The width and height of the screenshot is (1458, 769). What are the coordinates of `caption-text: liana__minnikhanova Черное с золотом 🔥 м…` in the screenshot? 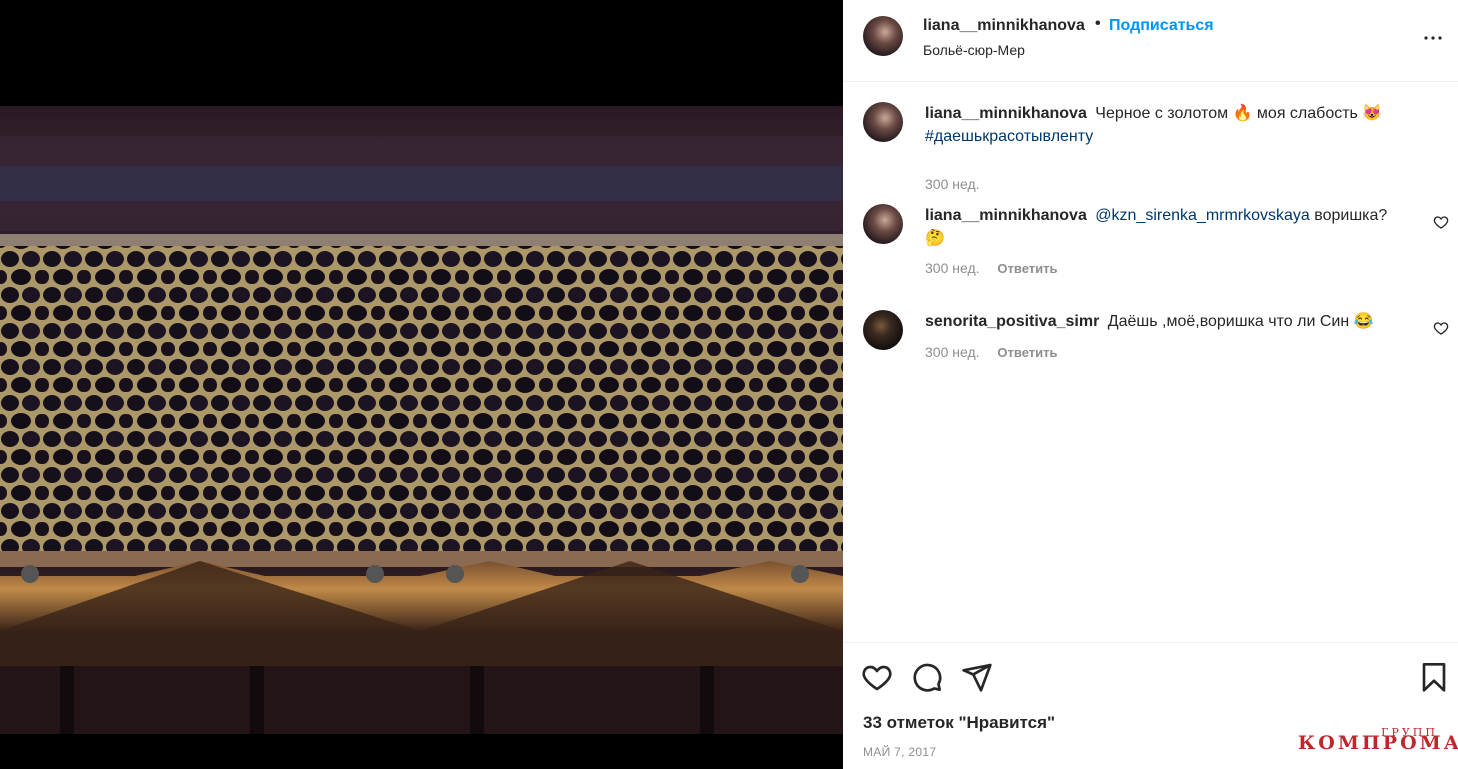 It's located at (1169, 125).